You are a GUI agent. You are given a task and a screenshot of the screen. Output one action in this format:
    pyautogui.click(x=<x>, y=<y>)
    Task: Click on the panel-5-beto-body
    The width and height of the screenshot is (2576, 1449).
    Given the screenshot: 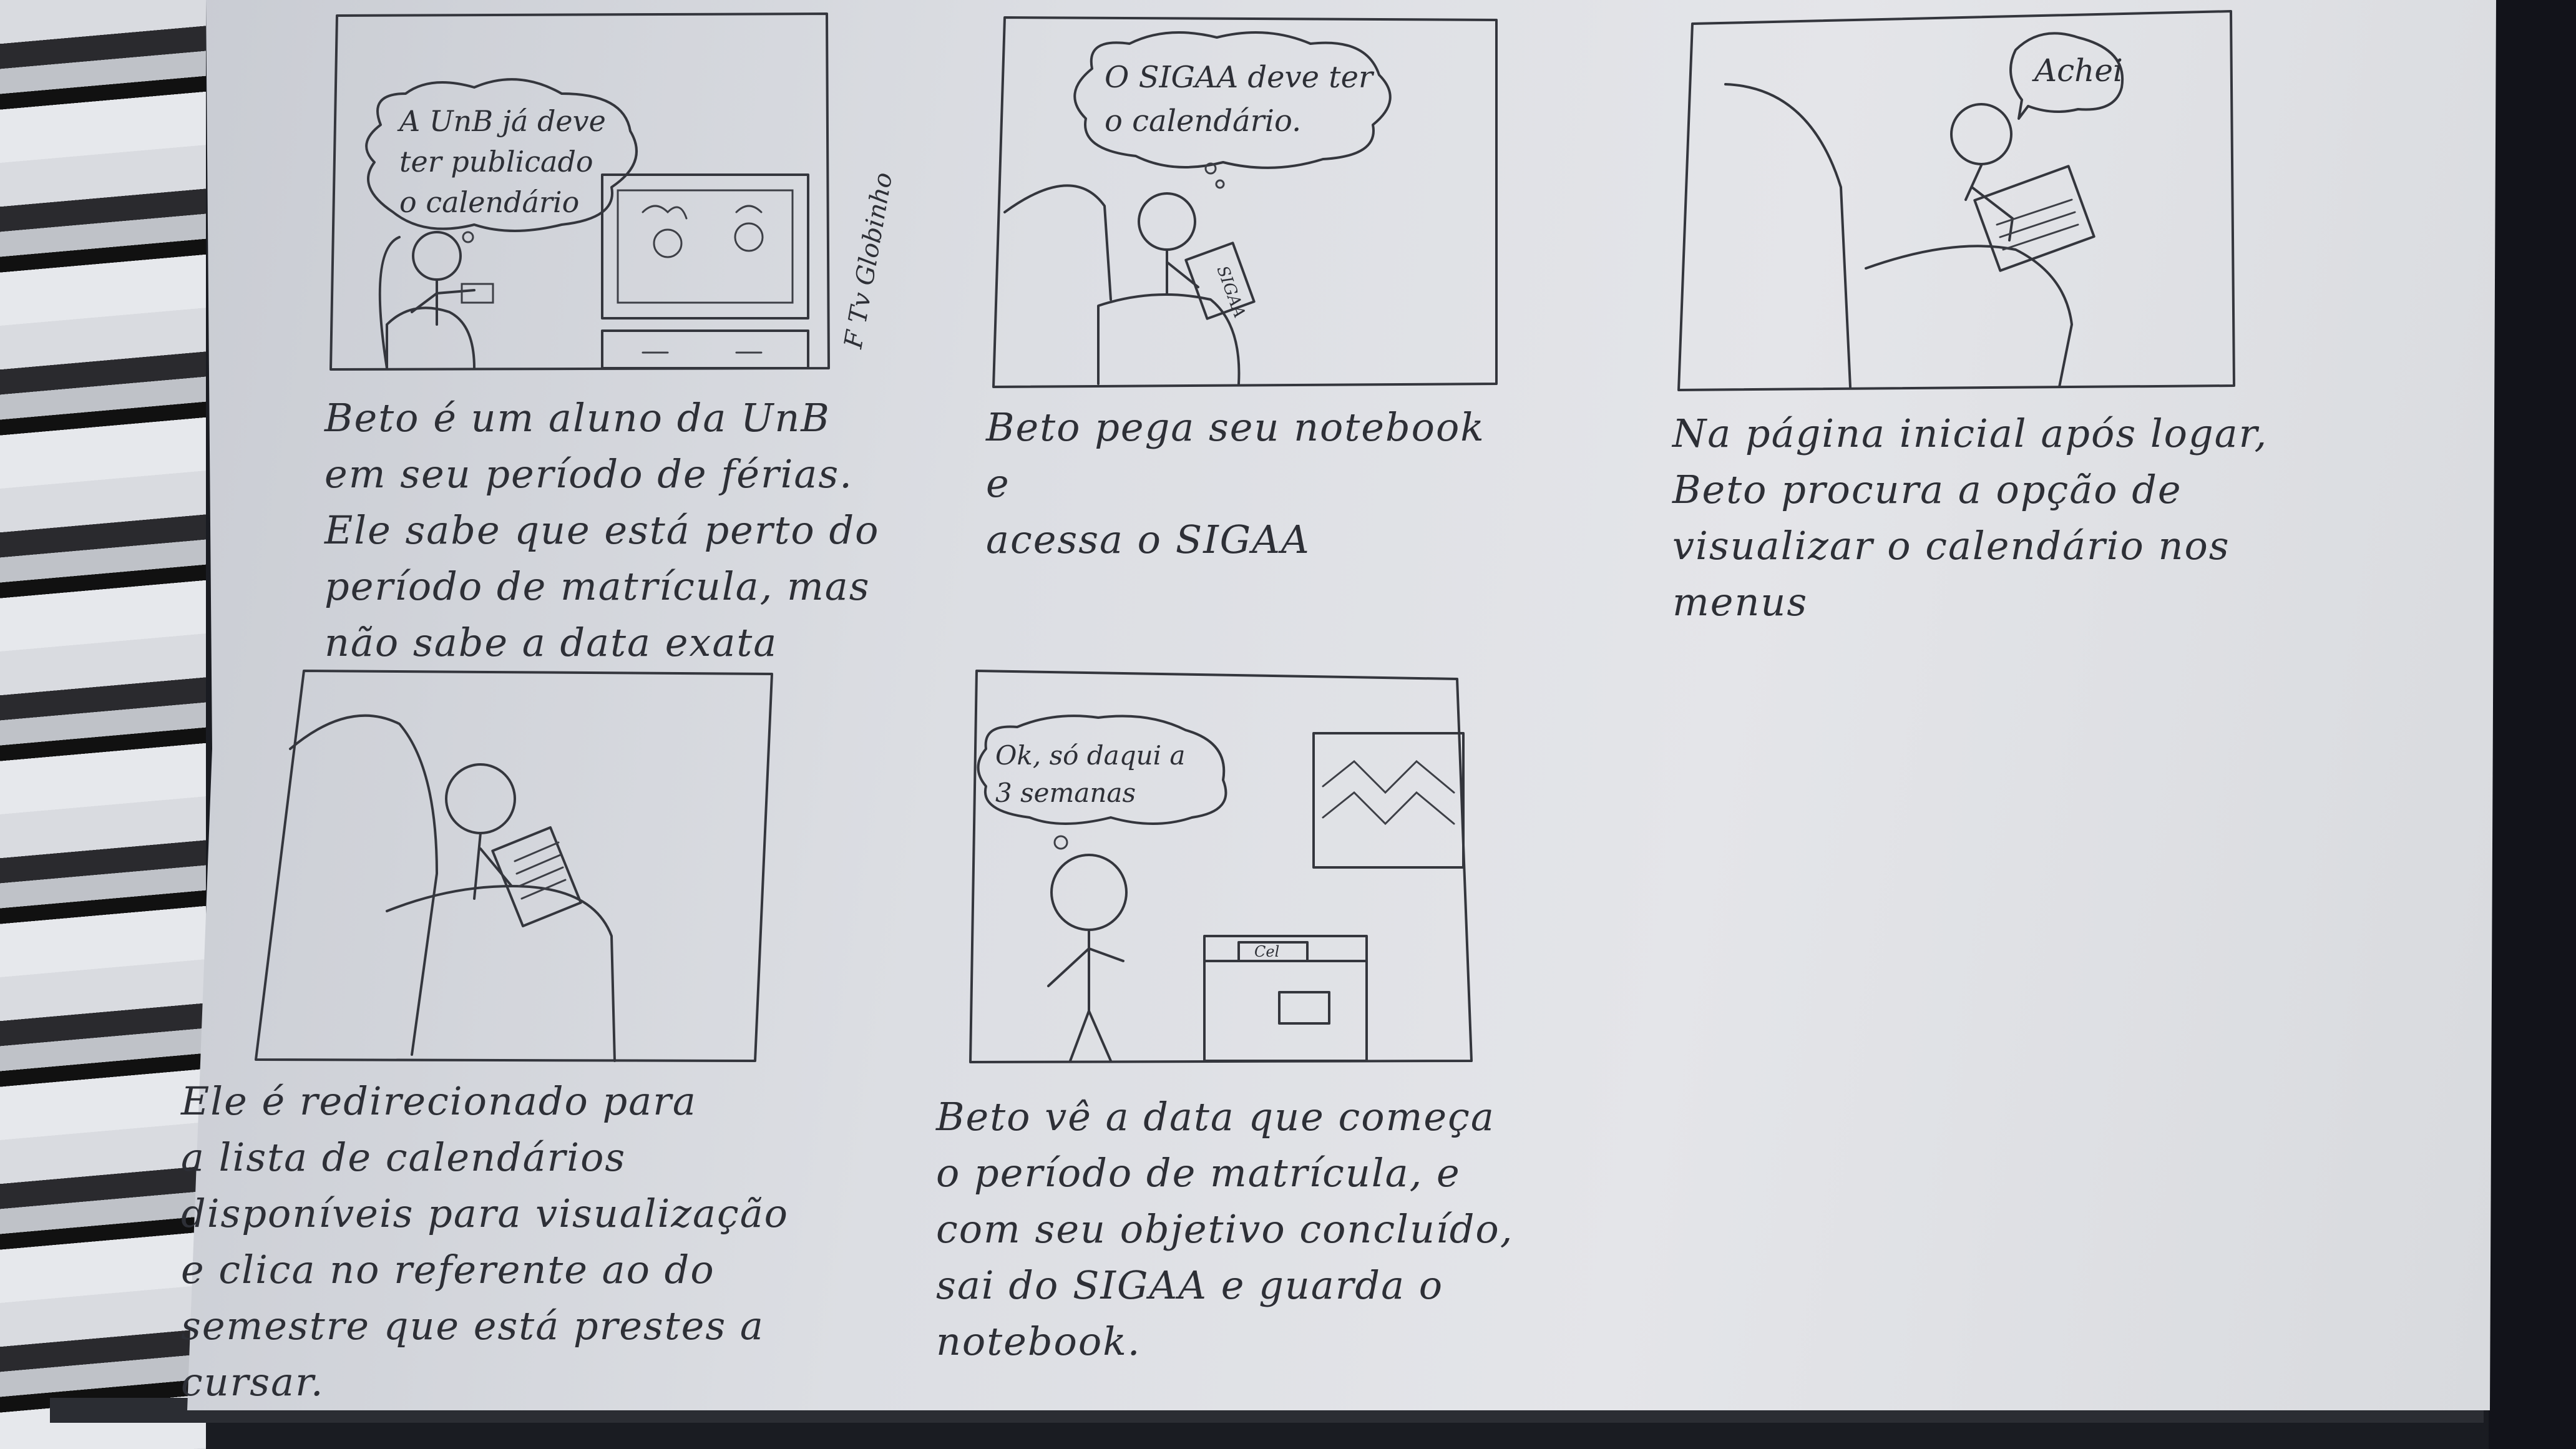 What is the action you would take?
    pyautogui.click(x=1086, y=995)
    